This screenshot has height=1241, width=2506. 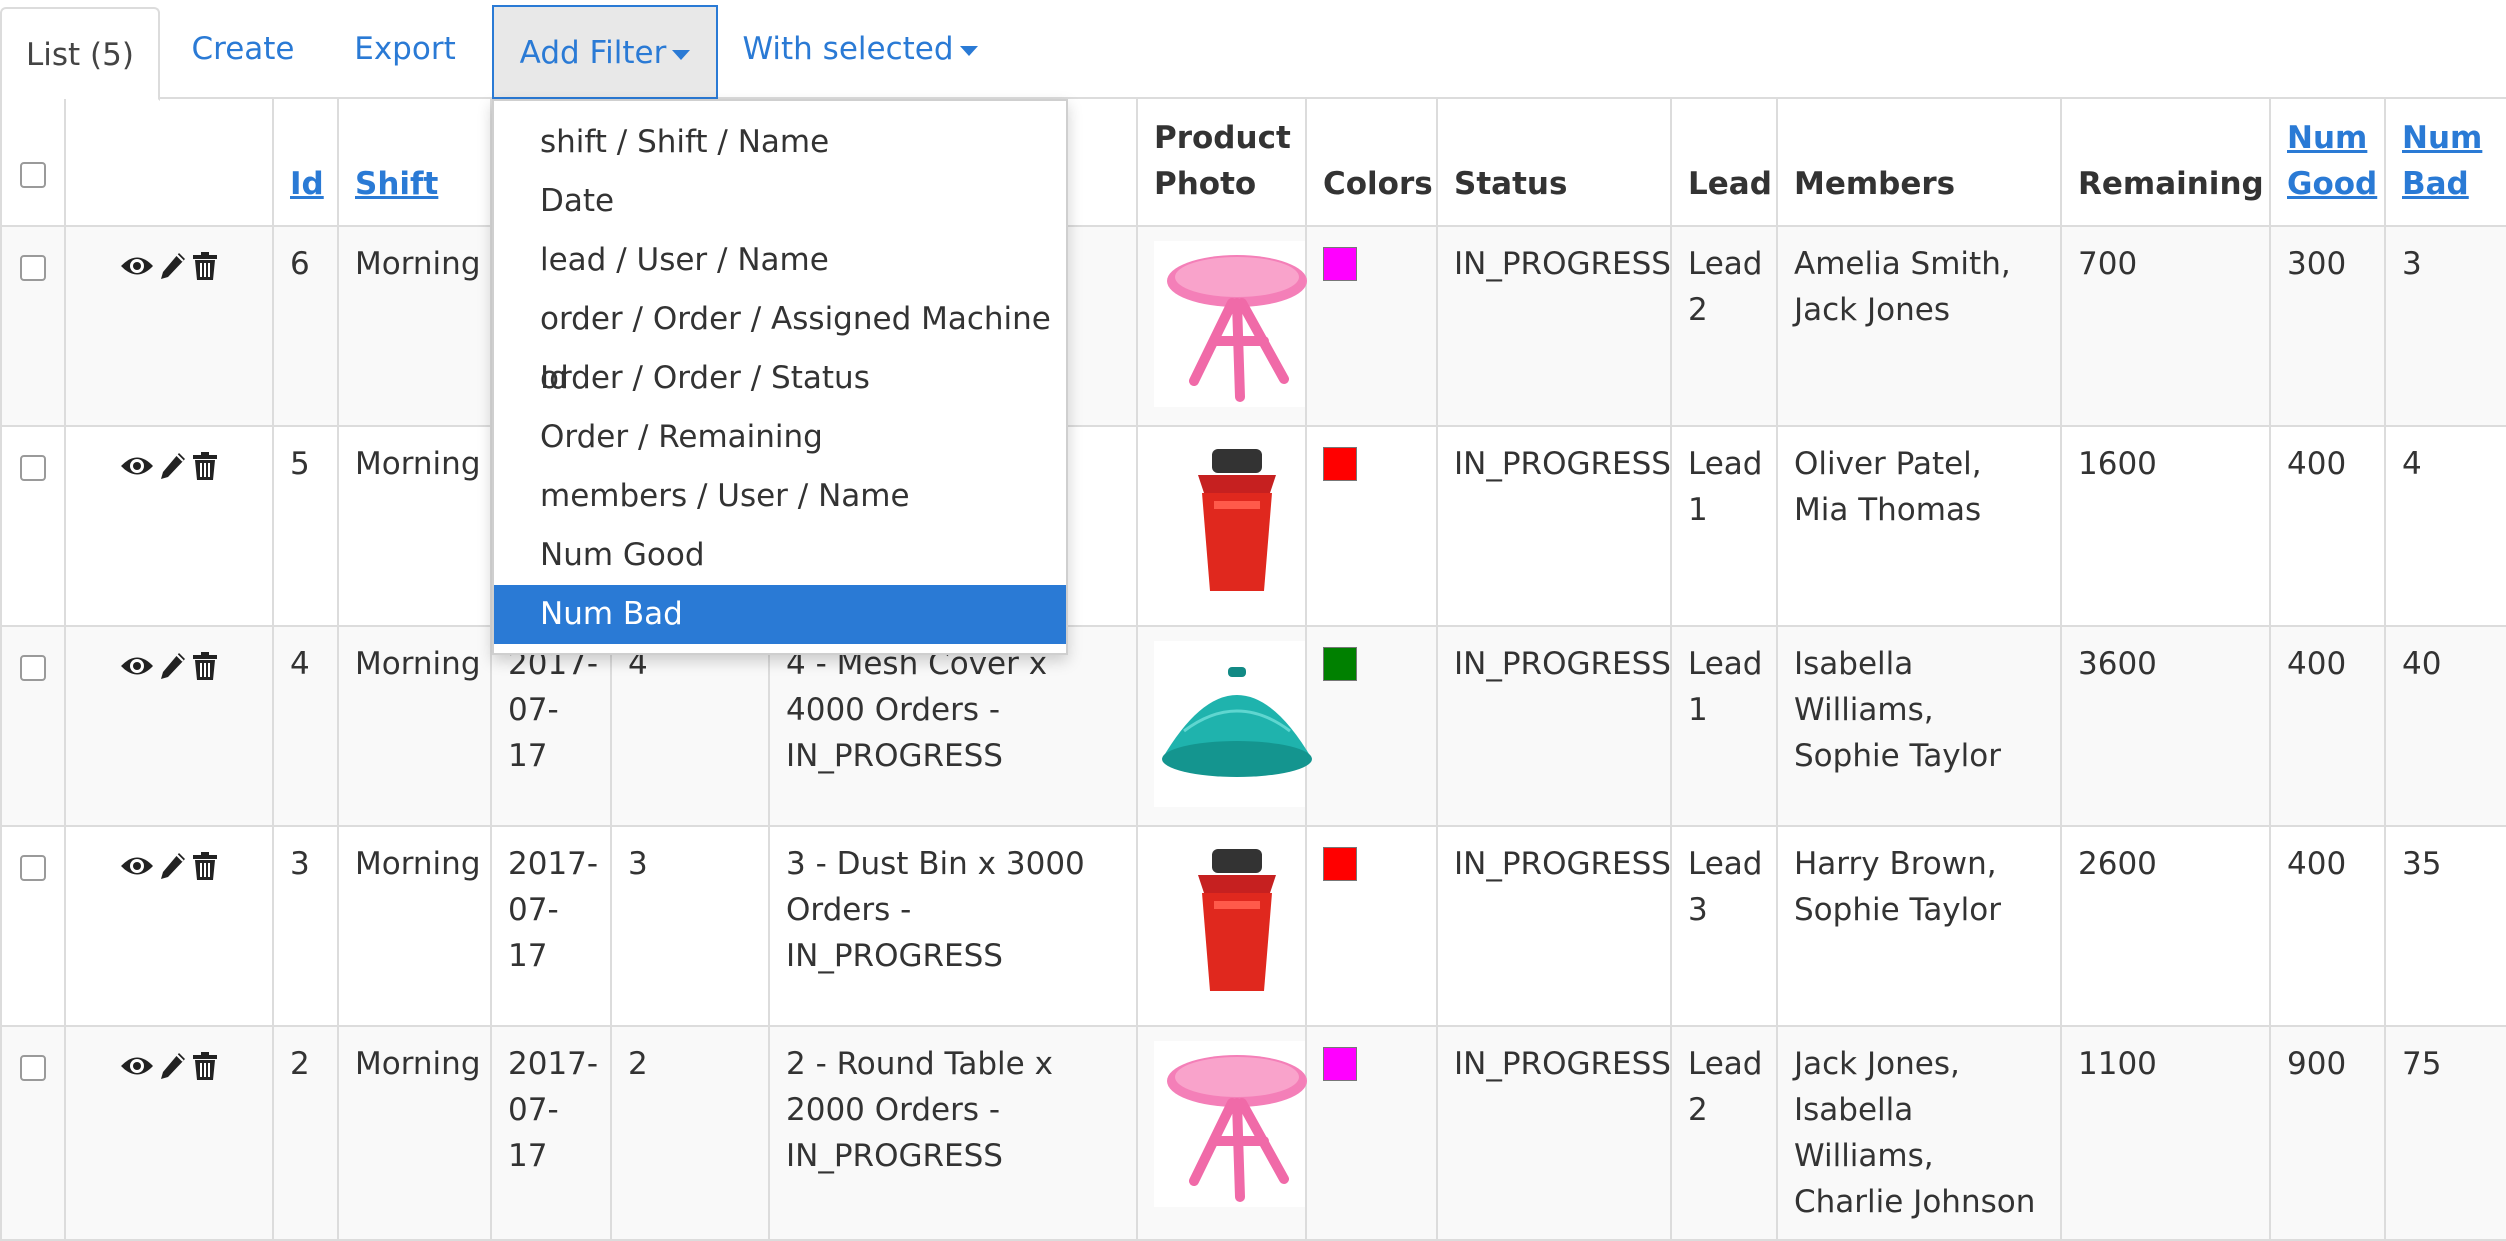 What do you see at coordinates (780, 201) in the screenshot?
I see `filter-menu-item: Date` at bounding box center [780, 201].